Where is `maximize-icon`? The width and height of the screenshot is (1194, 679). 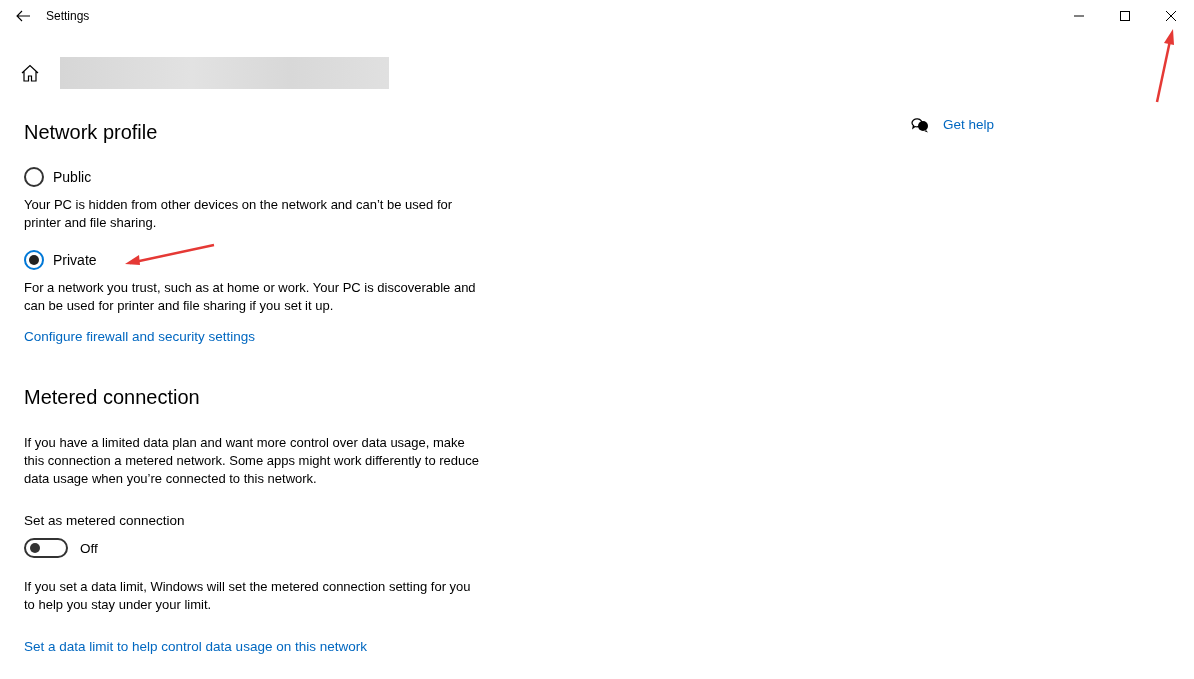 maximize-icon is located at coordinates (1125, 16).